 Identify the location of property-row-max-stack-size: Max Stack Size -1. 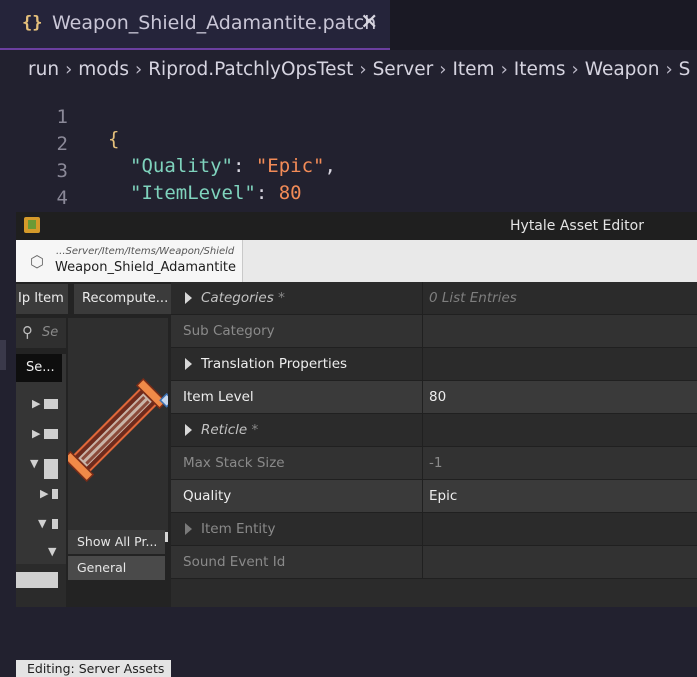
(434, 463).